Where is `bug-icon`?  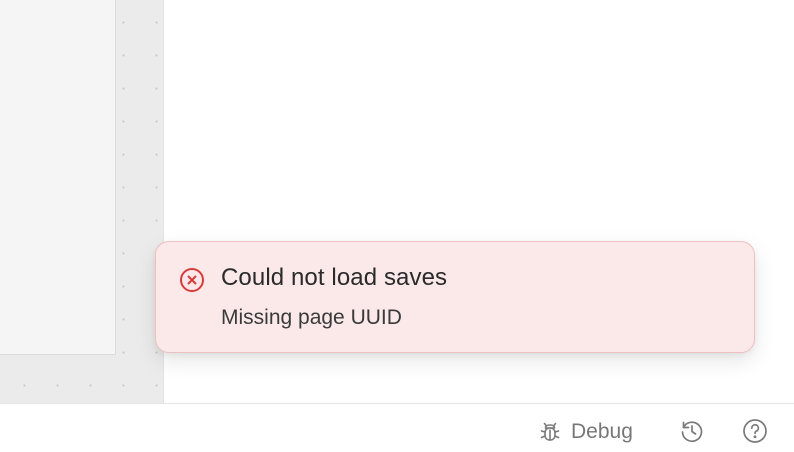 bug-icon is located at coordinates (550, 432).